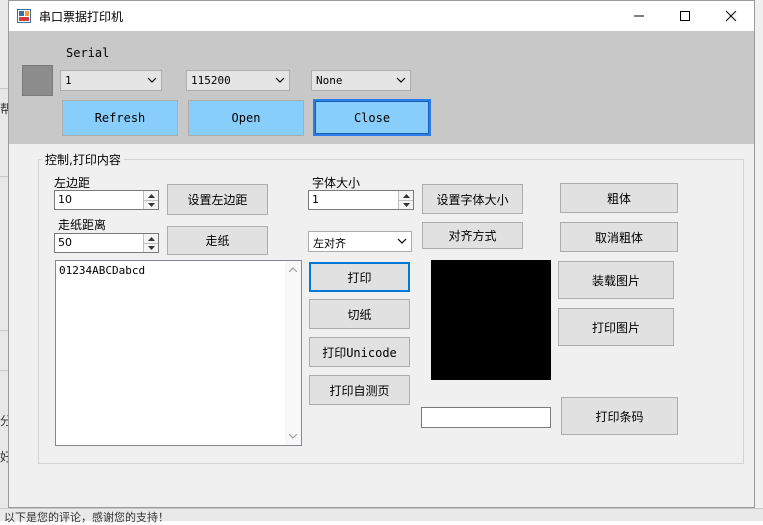 The width and height of the screenshot is (763, 525). I want to click on scroll-up-icon, so click(293, 269).